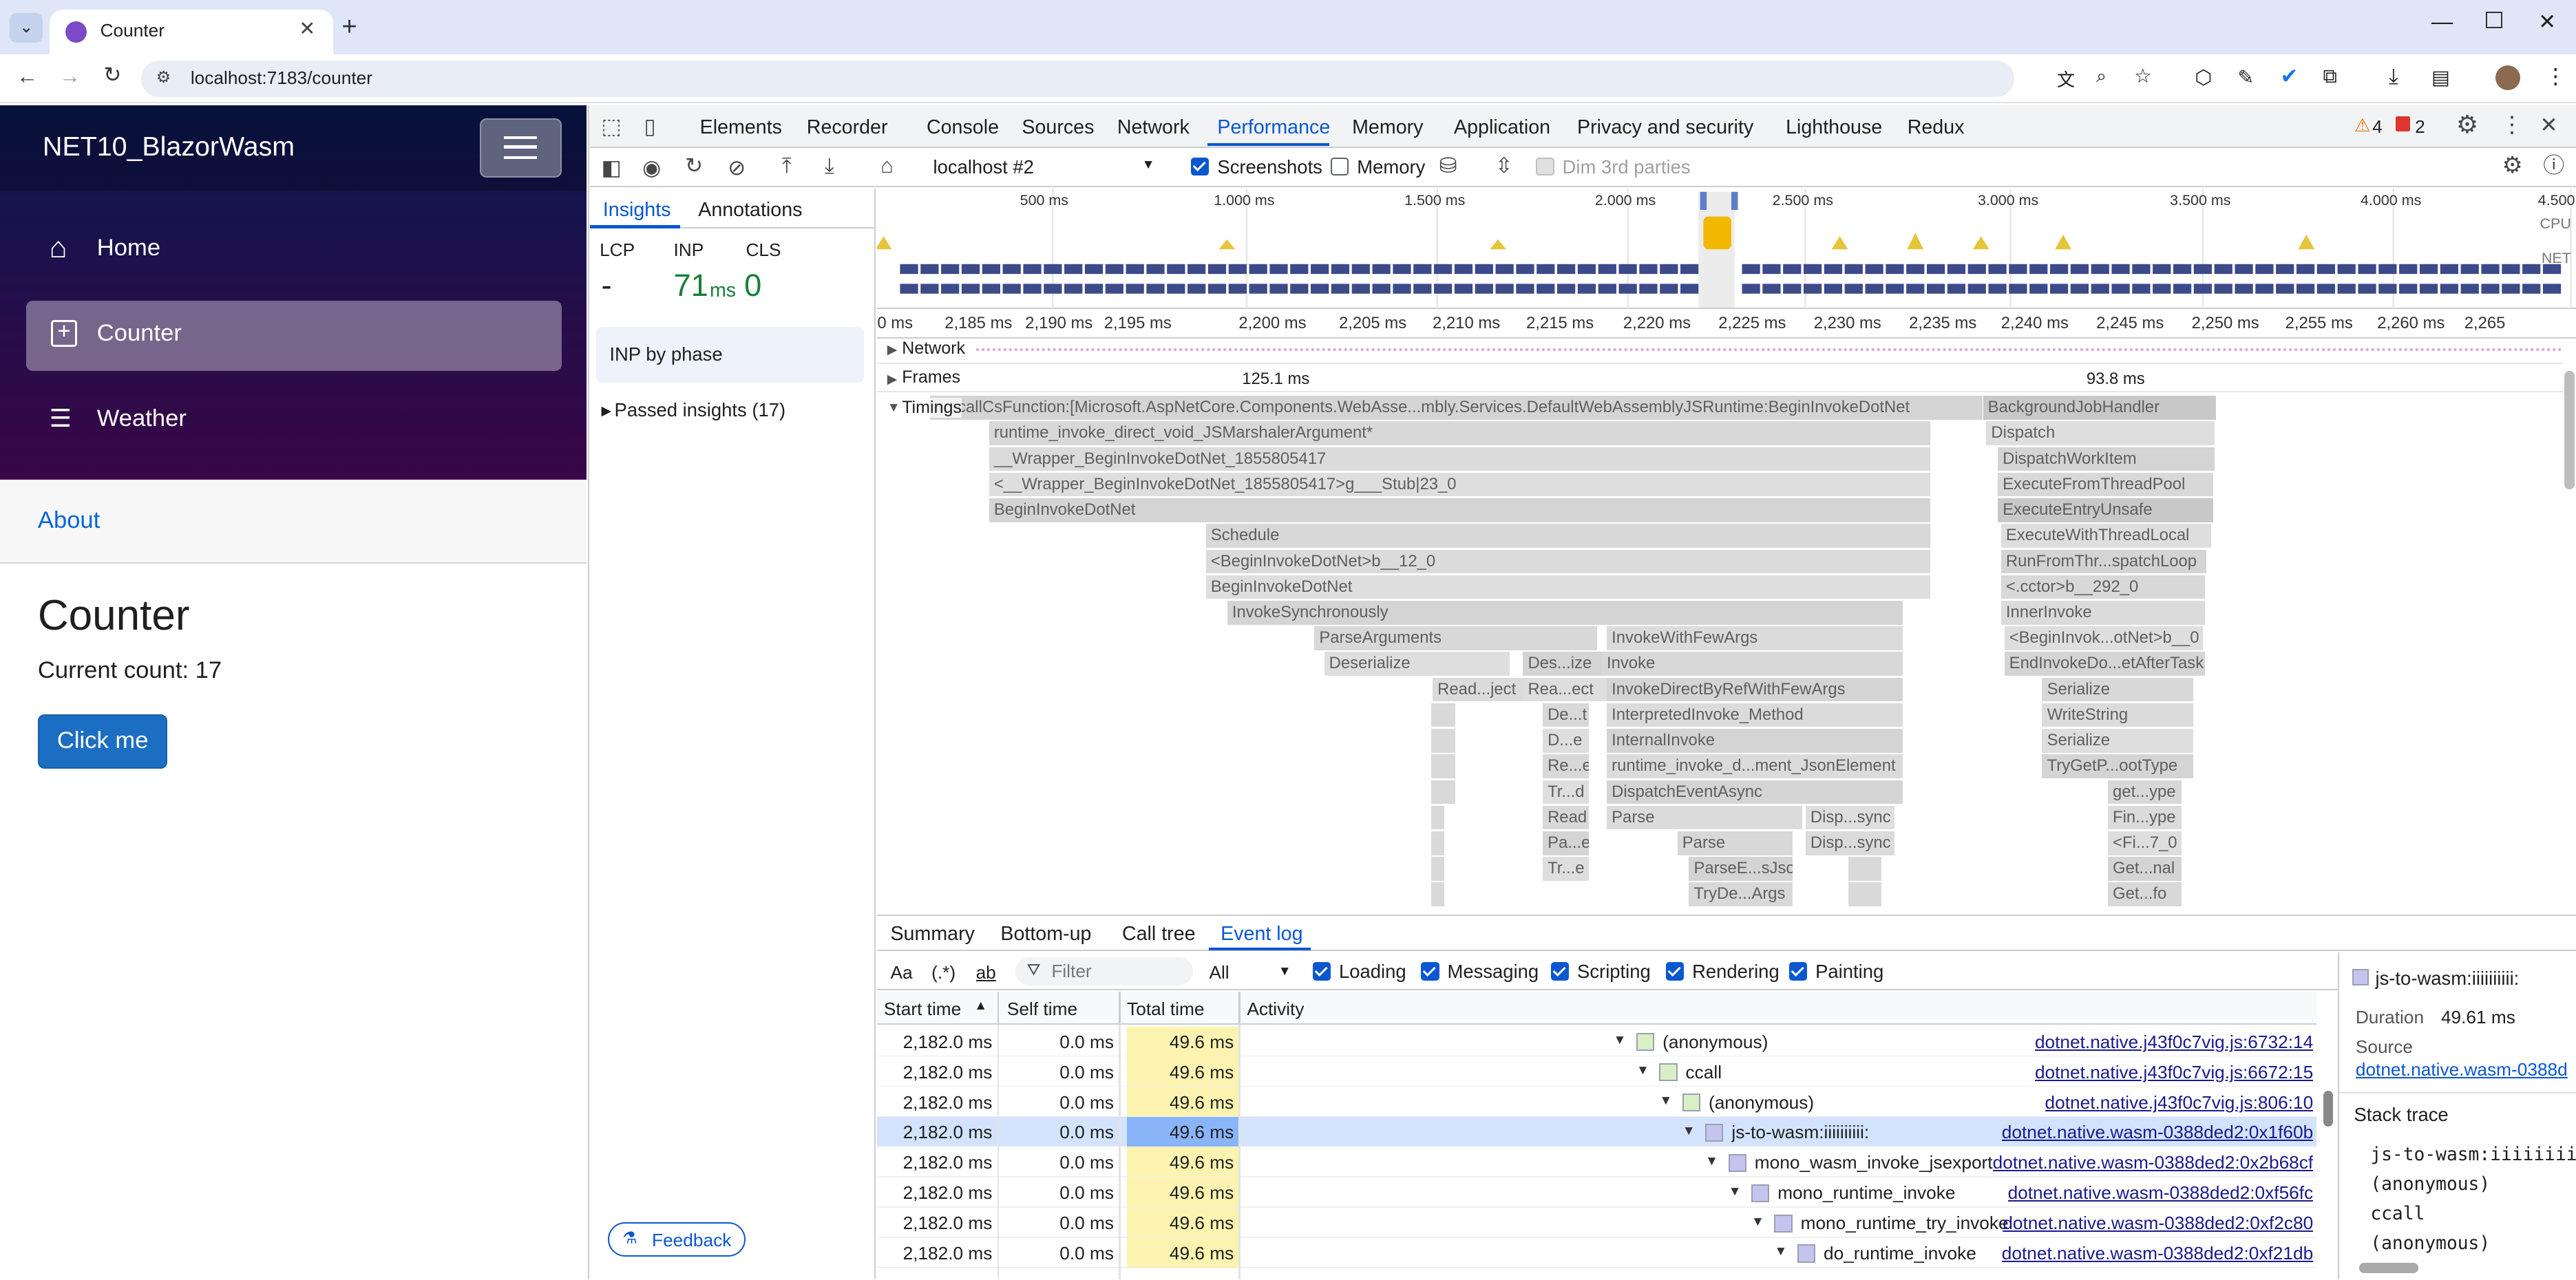 The width and height of the screenshot is (2576, 1280). I want to click on filter-input: ⛛ Filter, so click(1104, 971).